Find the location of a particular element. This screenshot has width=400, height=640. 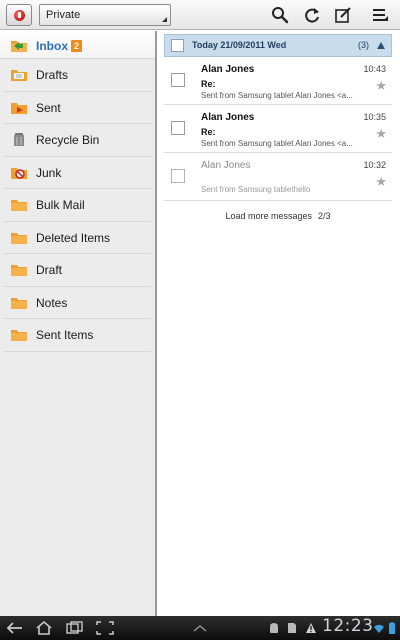

folder-bulk-mail: Bulk Mail is located at coordinates (77, 205).